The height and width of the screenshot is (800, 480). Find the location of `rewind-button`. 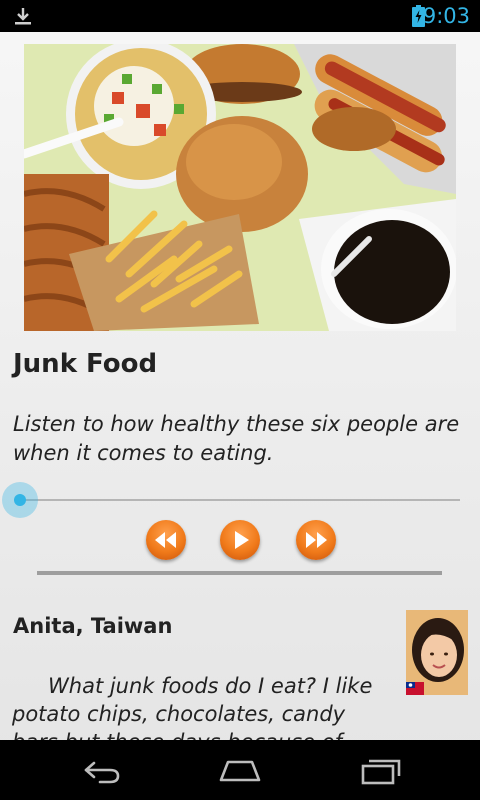

rewind-button is located at coordinates (166, 540).